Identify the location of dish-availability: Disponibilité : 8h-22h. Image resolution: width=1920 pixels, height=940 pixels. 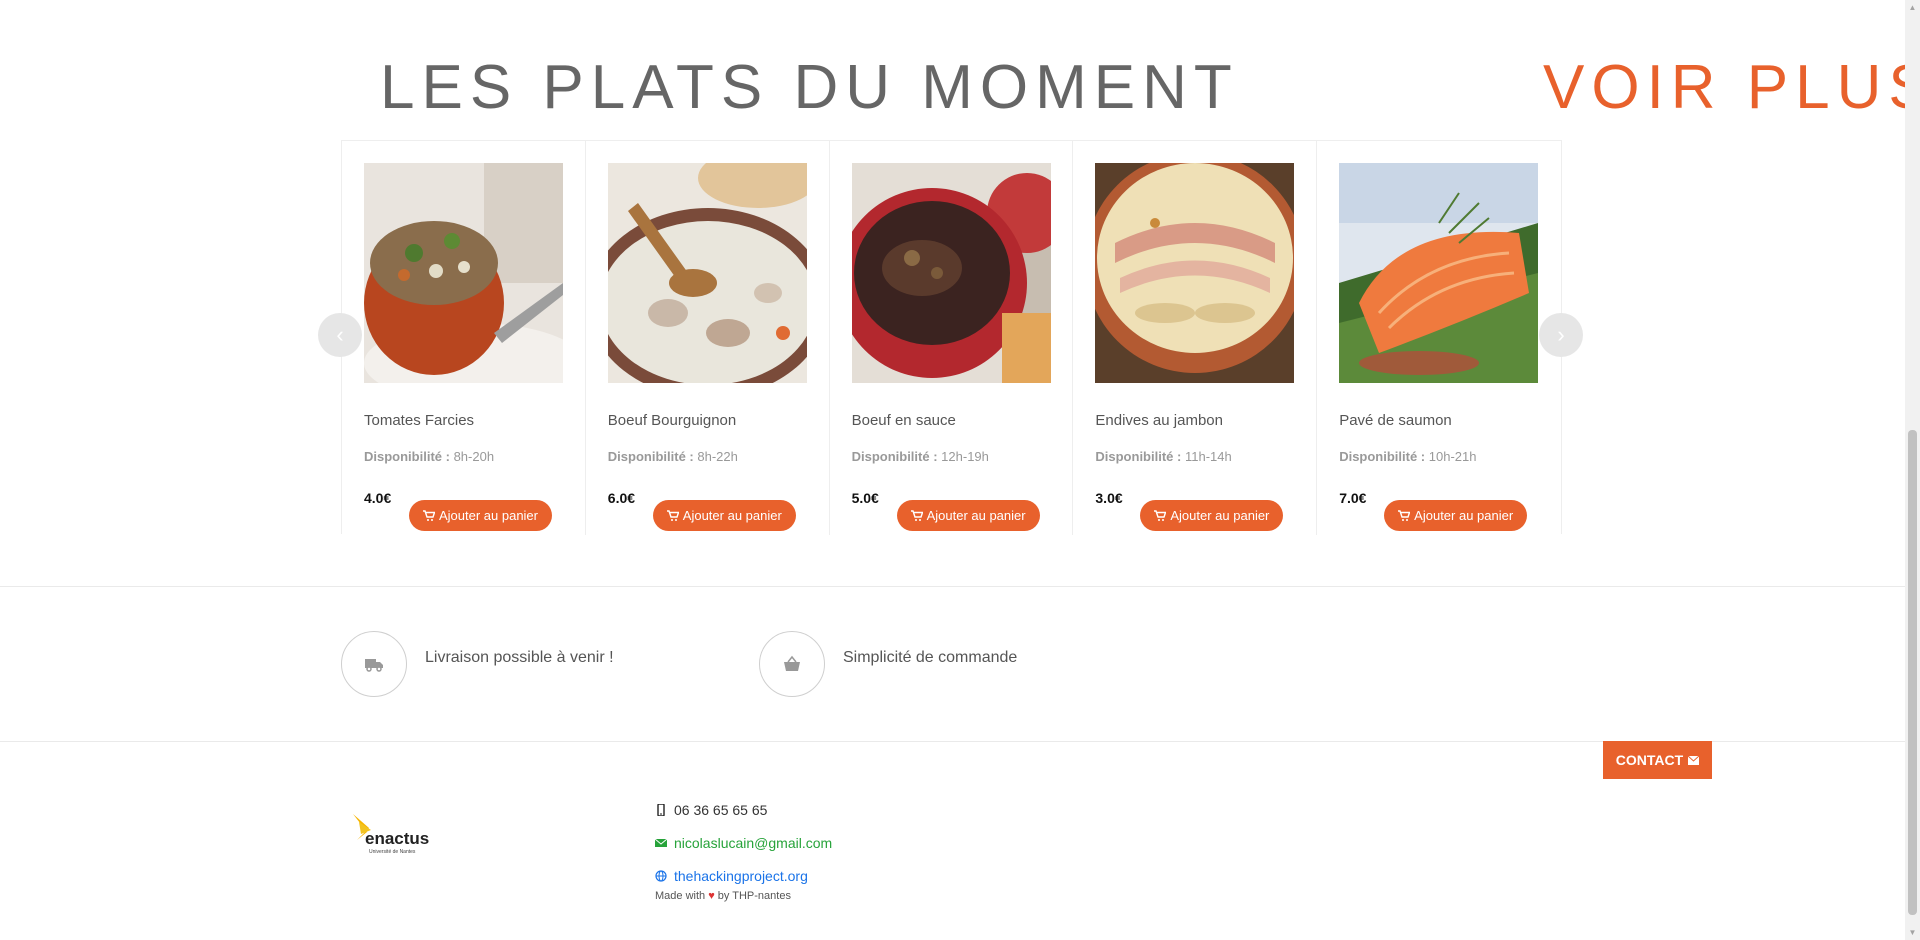
(673, 456).